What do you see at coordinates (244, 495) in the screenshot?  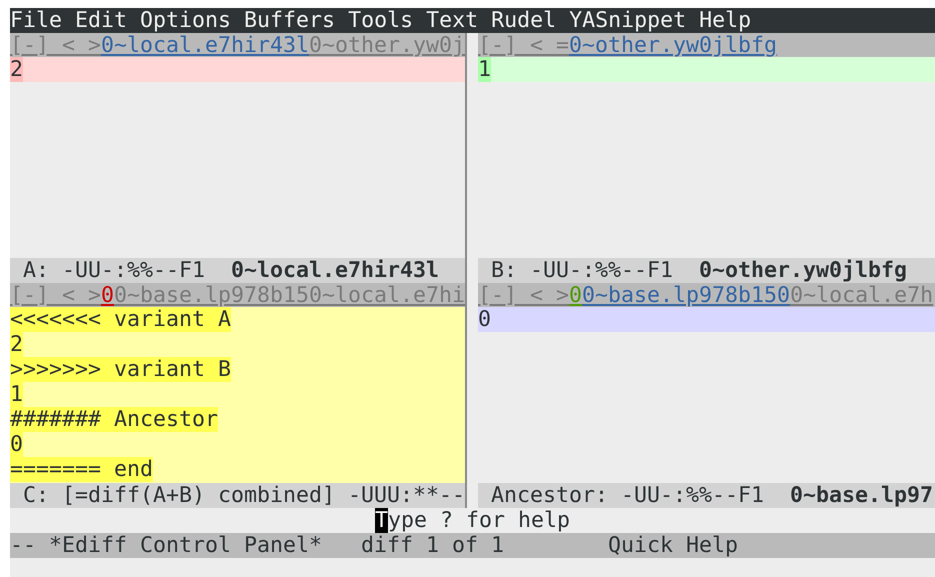 I see `mode-line-text: C: [=diff(A+B) combined] -UUU:**--` at bounding box center [244, 495].